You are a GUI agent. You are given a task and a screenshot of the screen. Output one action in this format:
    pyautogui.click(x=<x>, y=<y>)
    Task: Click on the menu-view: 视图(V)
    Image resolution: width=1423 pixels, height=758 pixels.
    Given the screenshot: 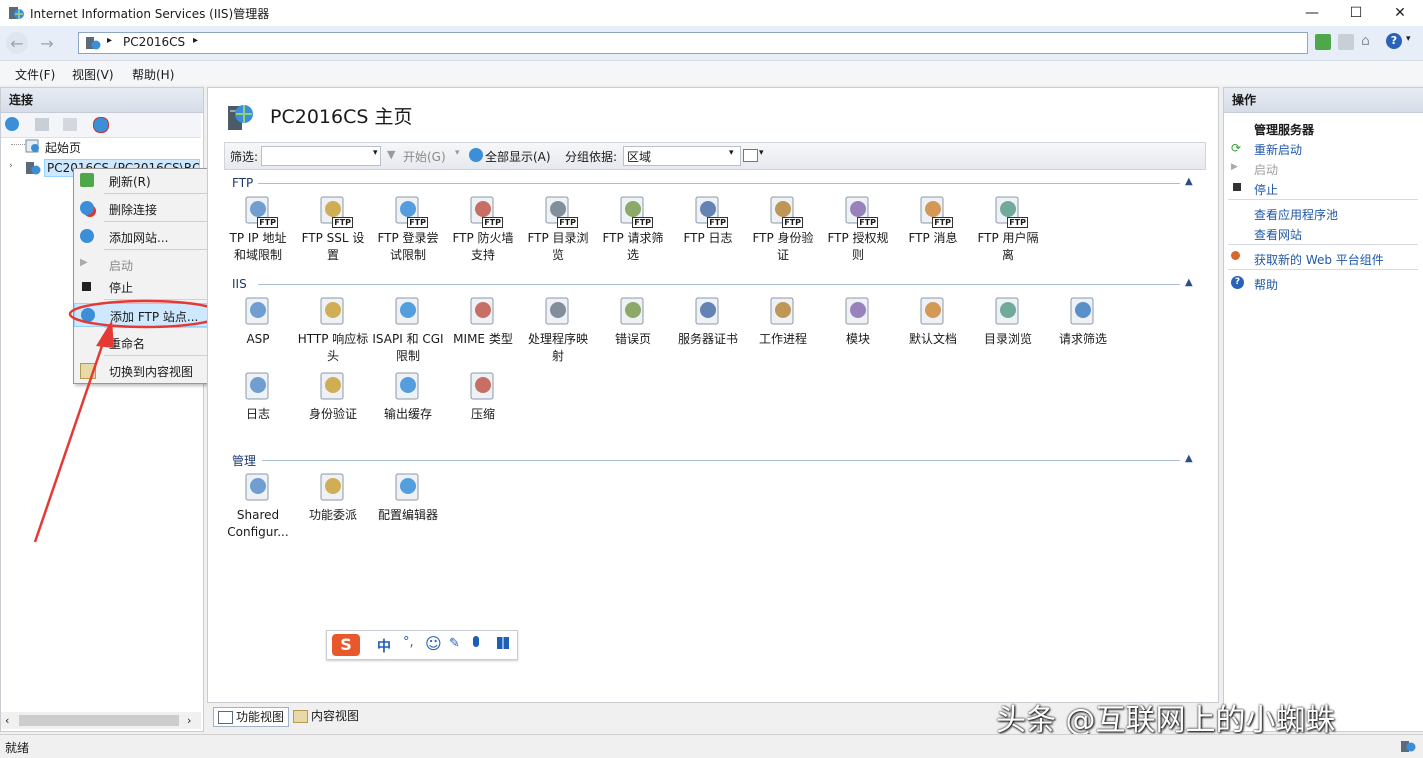 What is the action you would take?
    pyautogui.click(x=93, y=74)
    